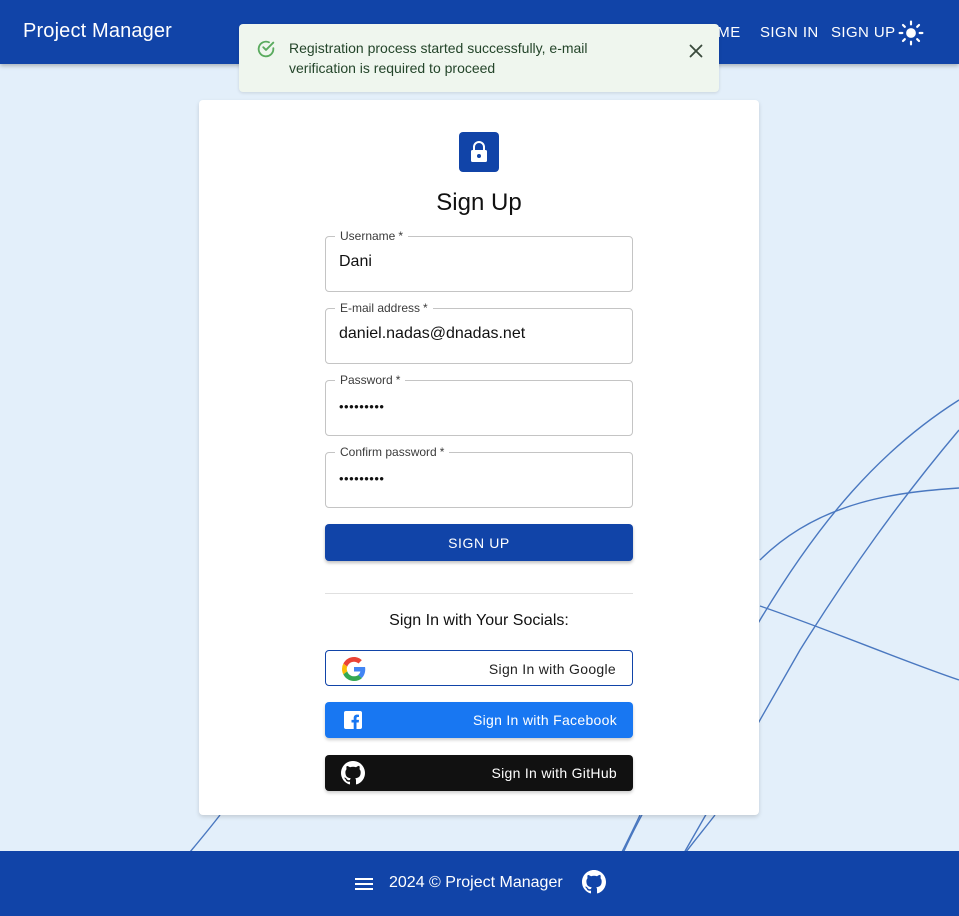 Image resolution: width=959 pixels, height=916 pixels. I want to click on brand-title: Project Manager, so click(97, 31).